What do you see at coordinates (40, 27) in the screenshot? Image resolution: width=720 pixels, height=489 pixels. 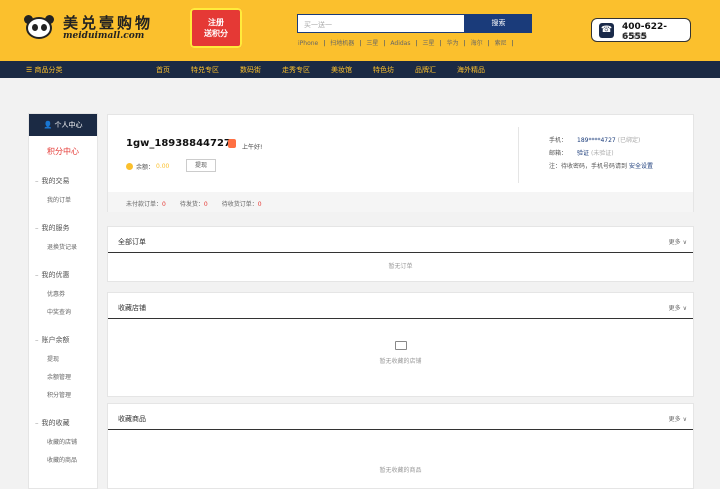 I see `panda-logo-icon` at bounding box center [40, 27].